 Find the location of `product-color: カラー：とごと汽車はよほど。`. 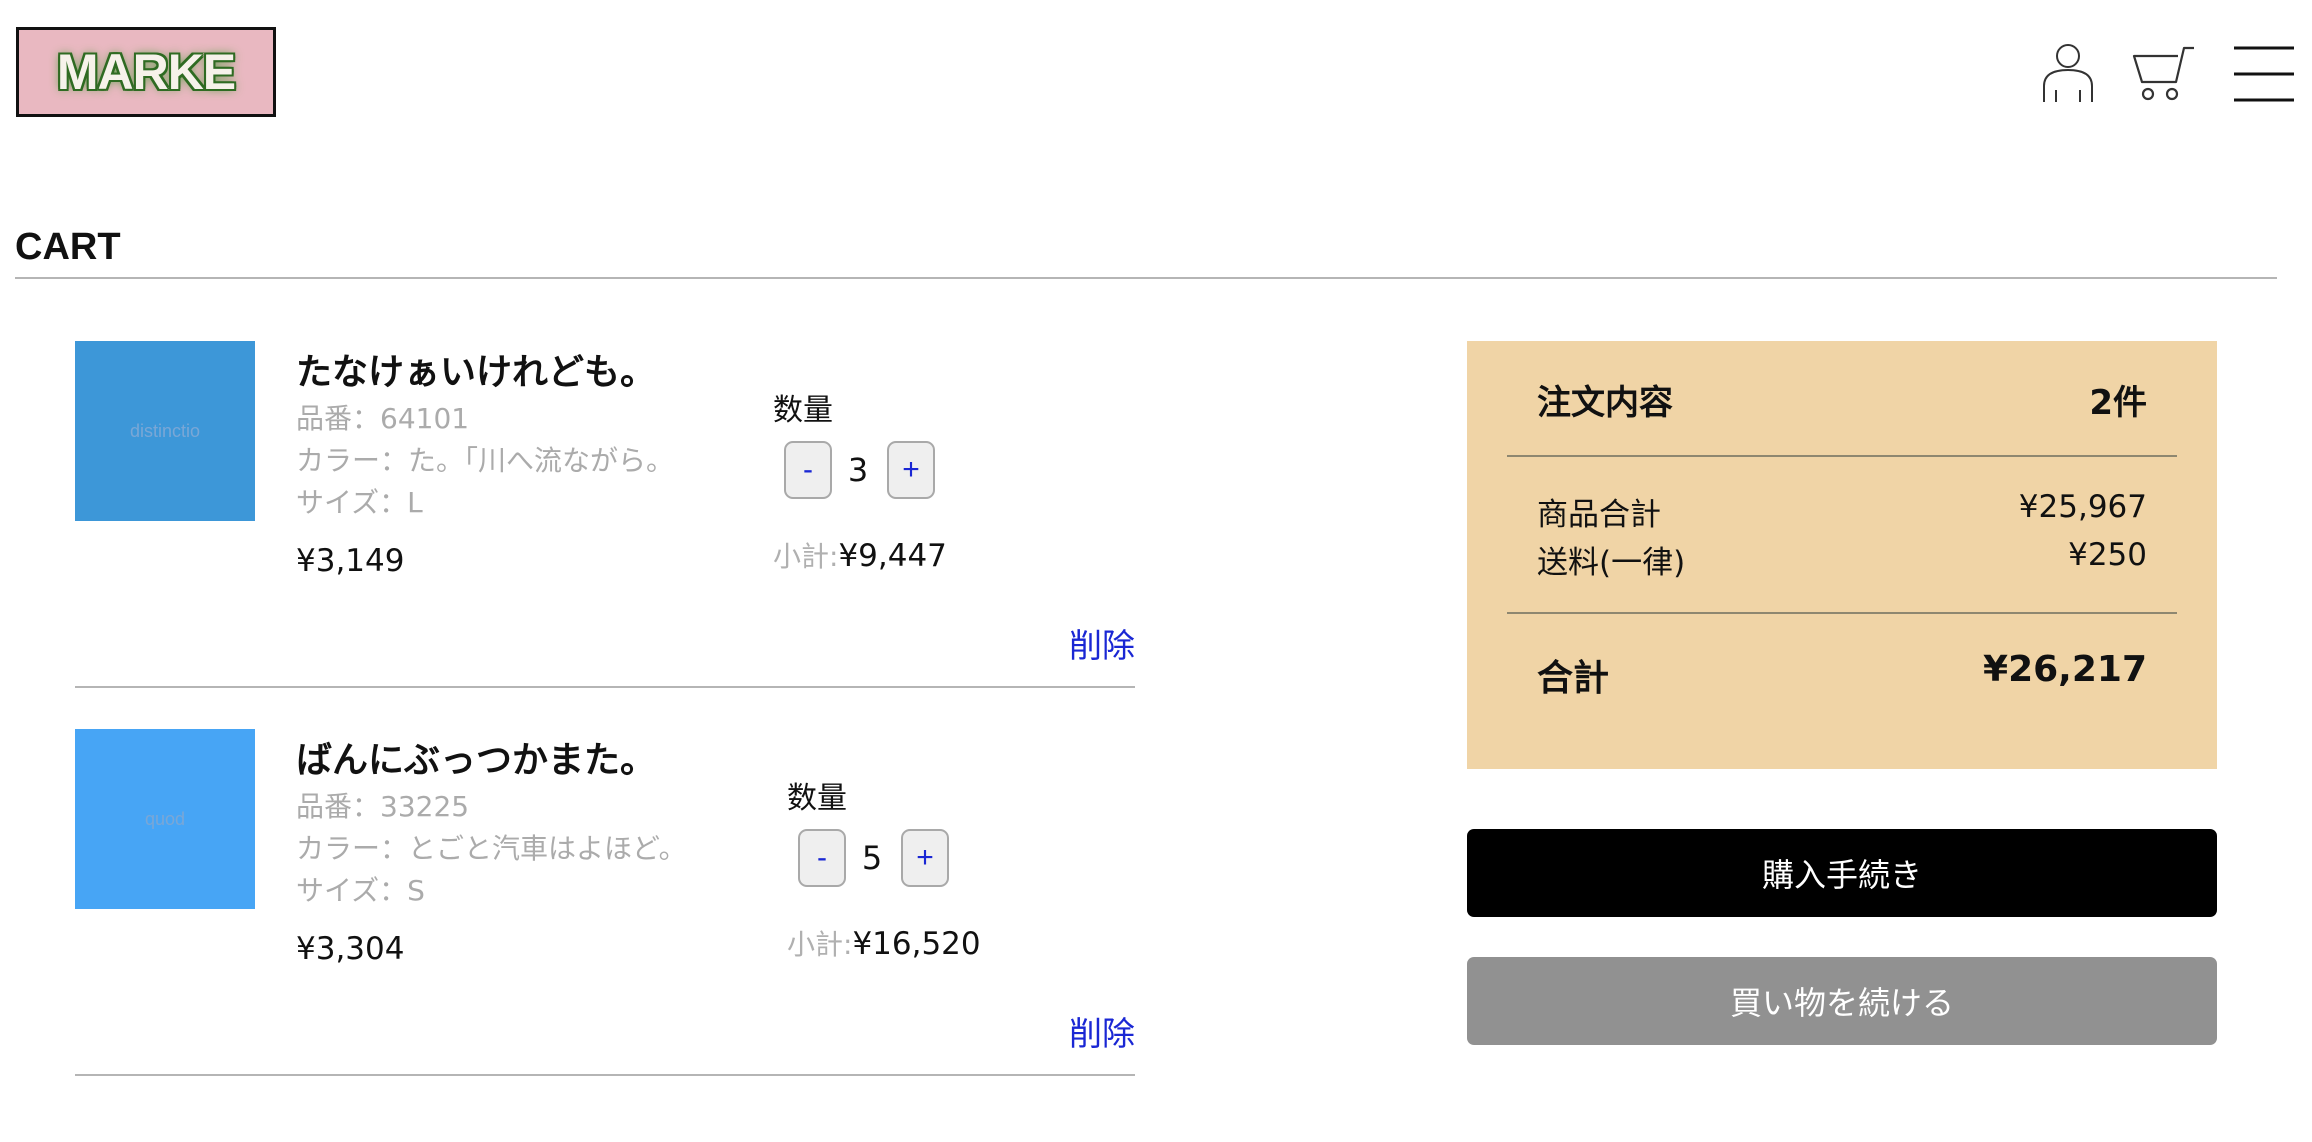

product-color: カラー：とごと汽車はよほど。 is located at coordinates (491, 848).